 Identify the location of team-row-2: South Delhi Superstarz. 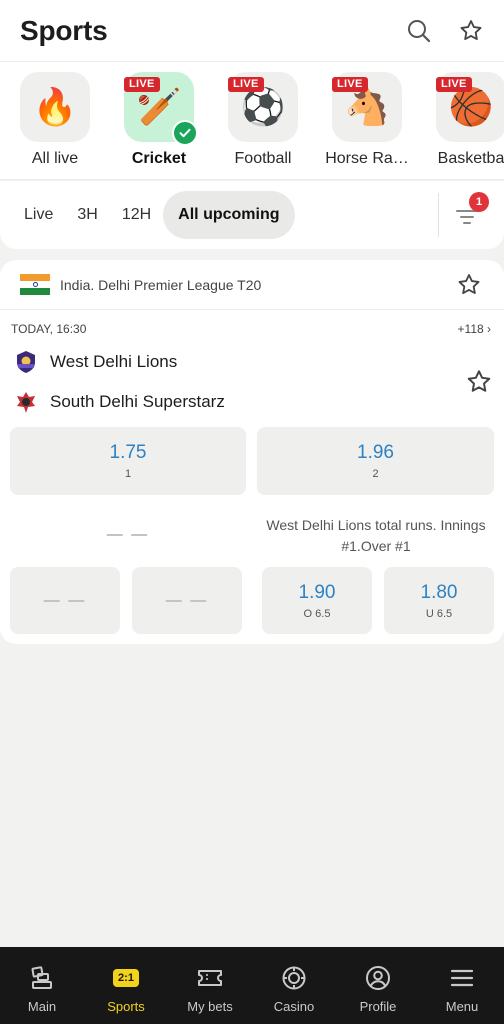
(118, 402).